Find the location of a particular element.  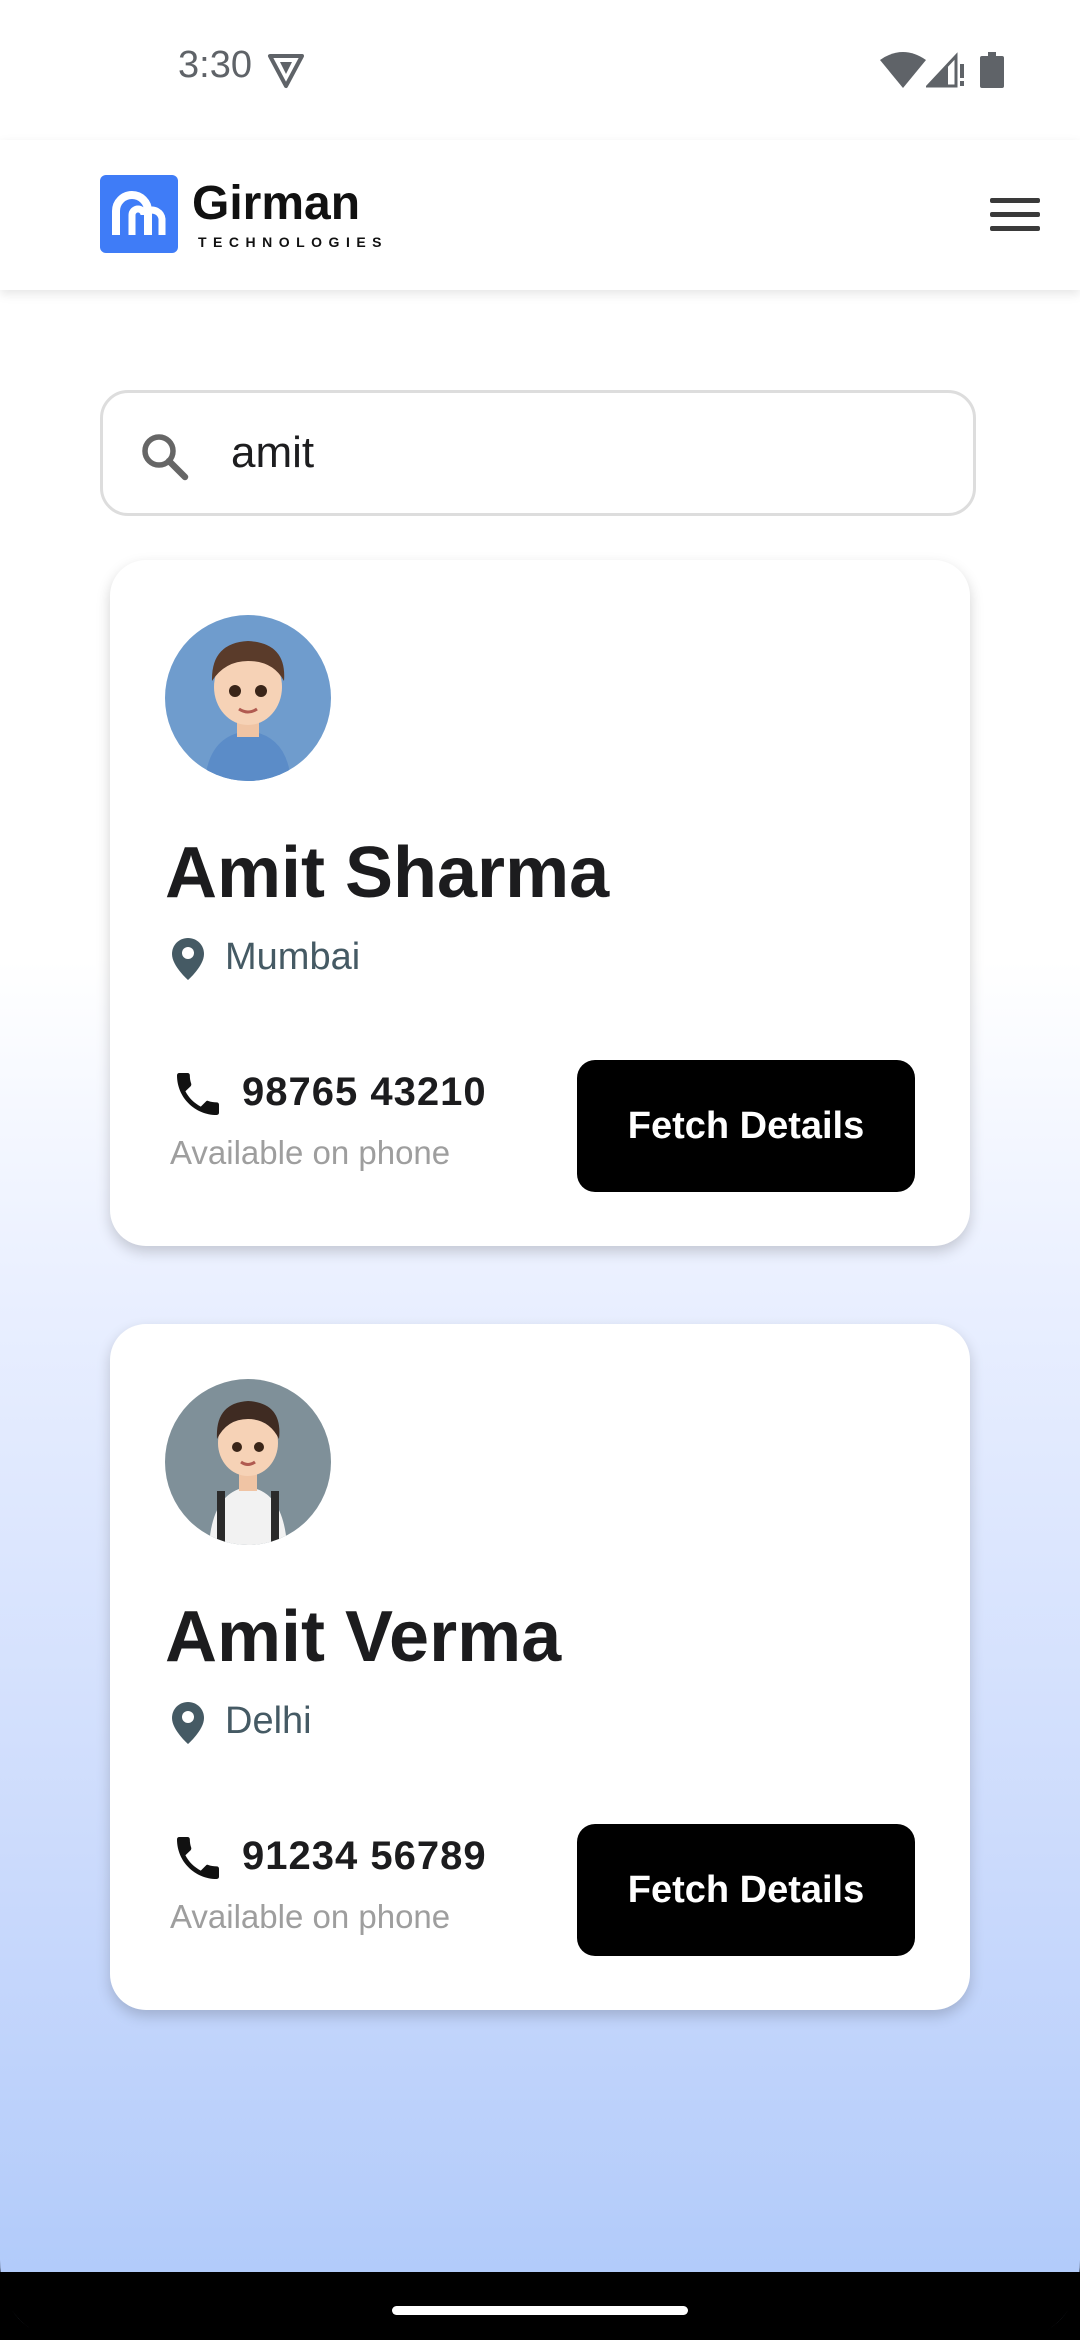

logo-glyph-icon is located at coordinates (139, 213).